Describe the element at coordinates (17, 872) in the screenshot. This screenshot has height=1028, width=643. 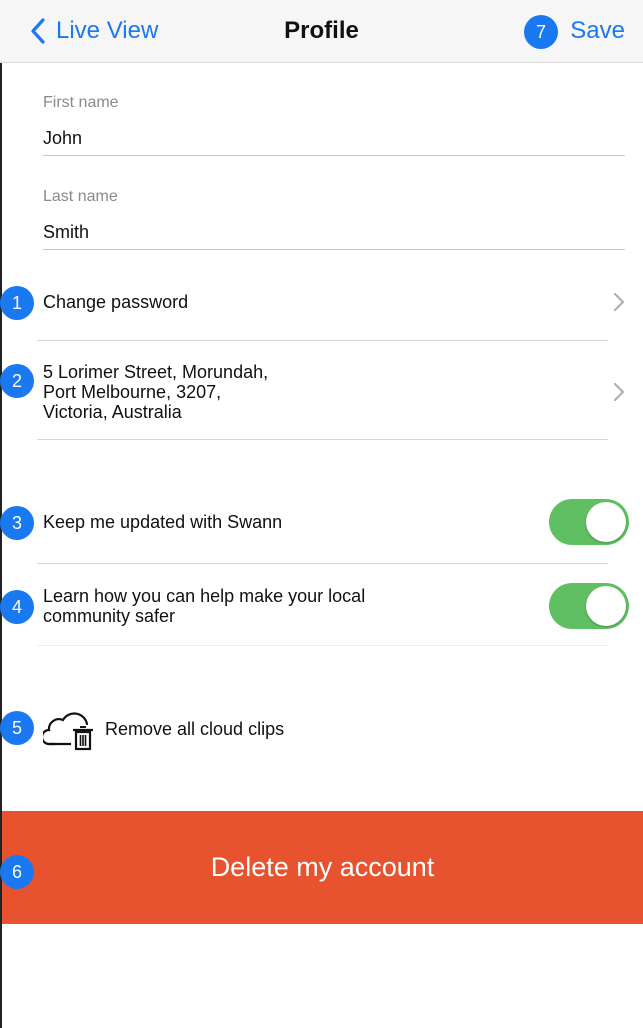
I see `annotation-badge-6: 6` at that location.